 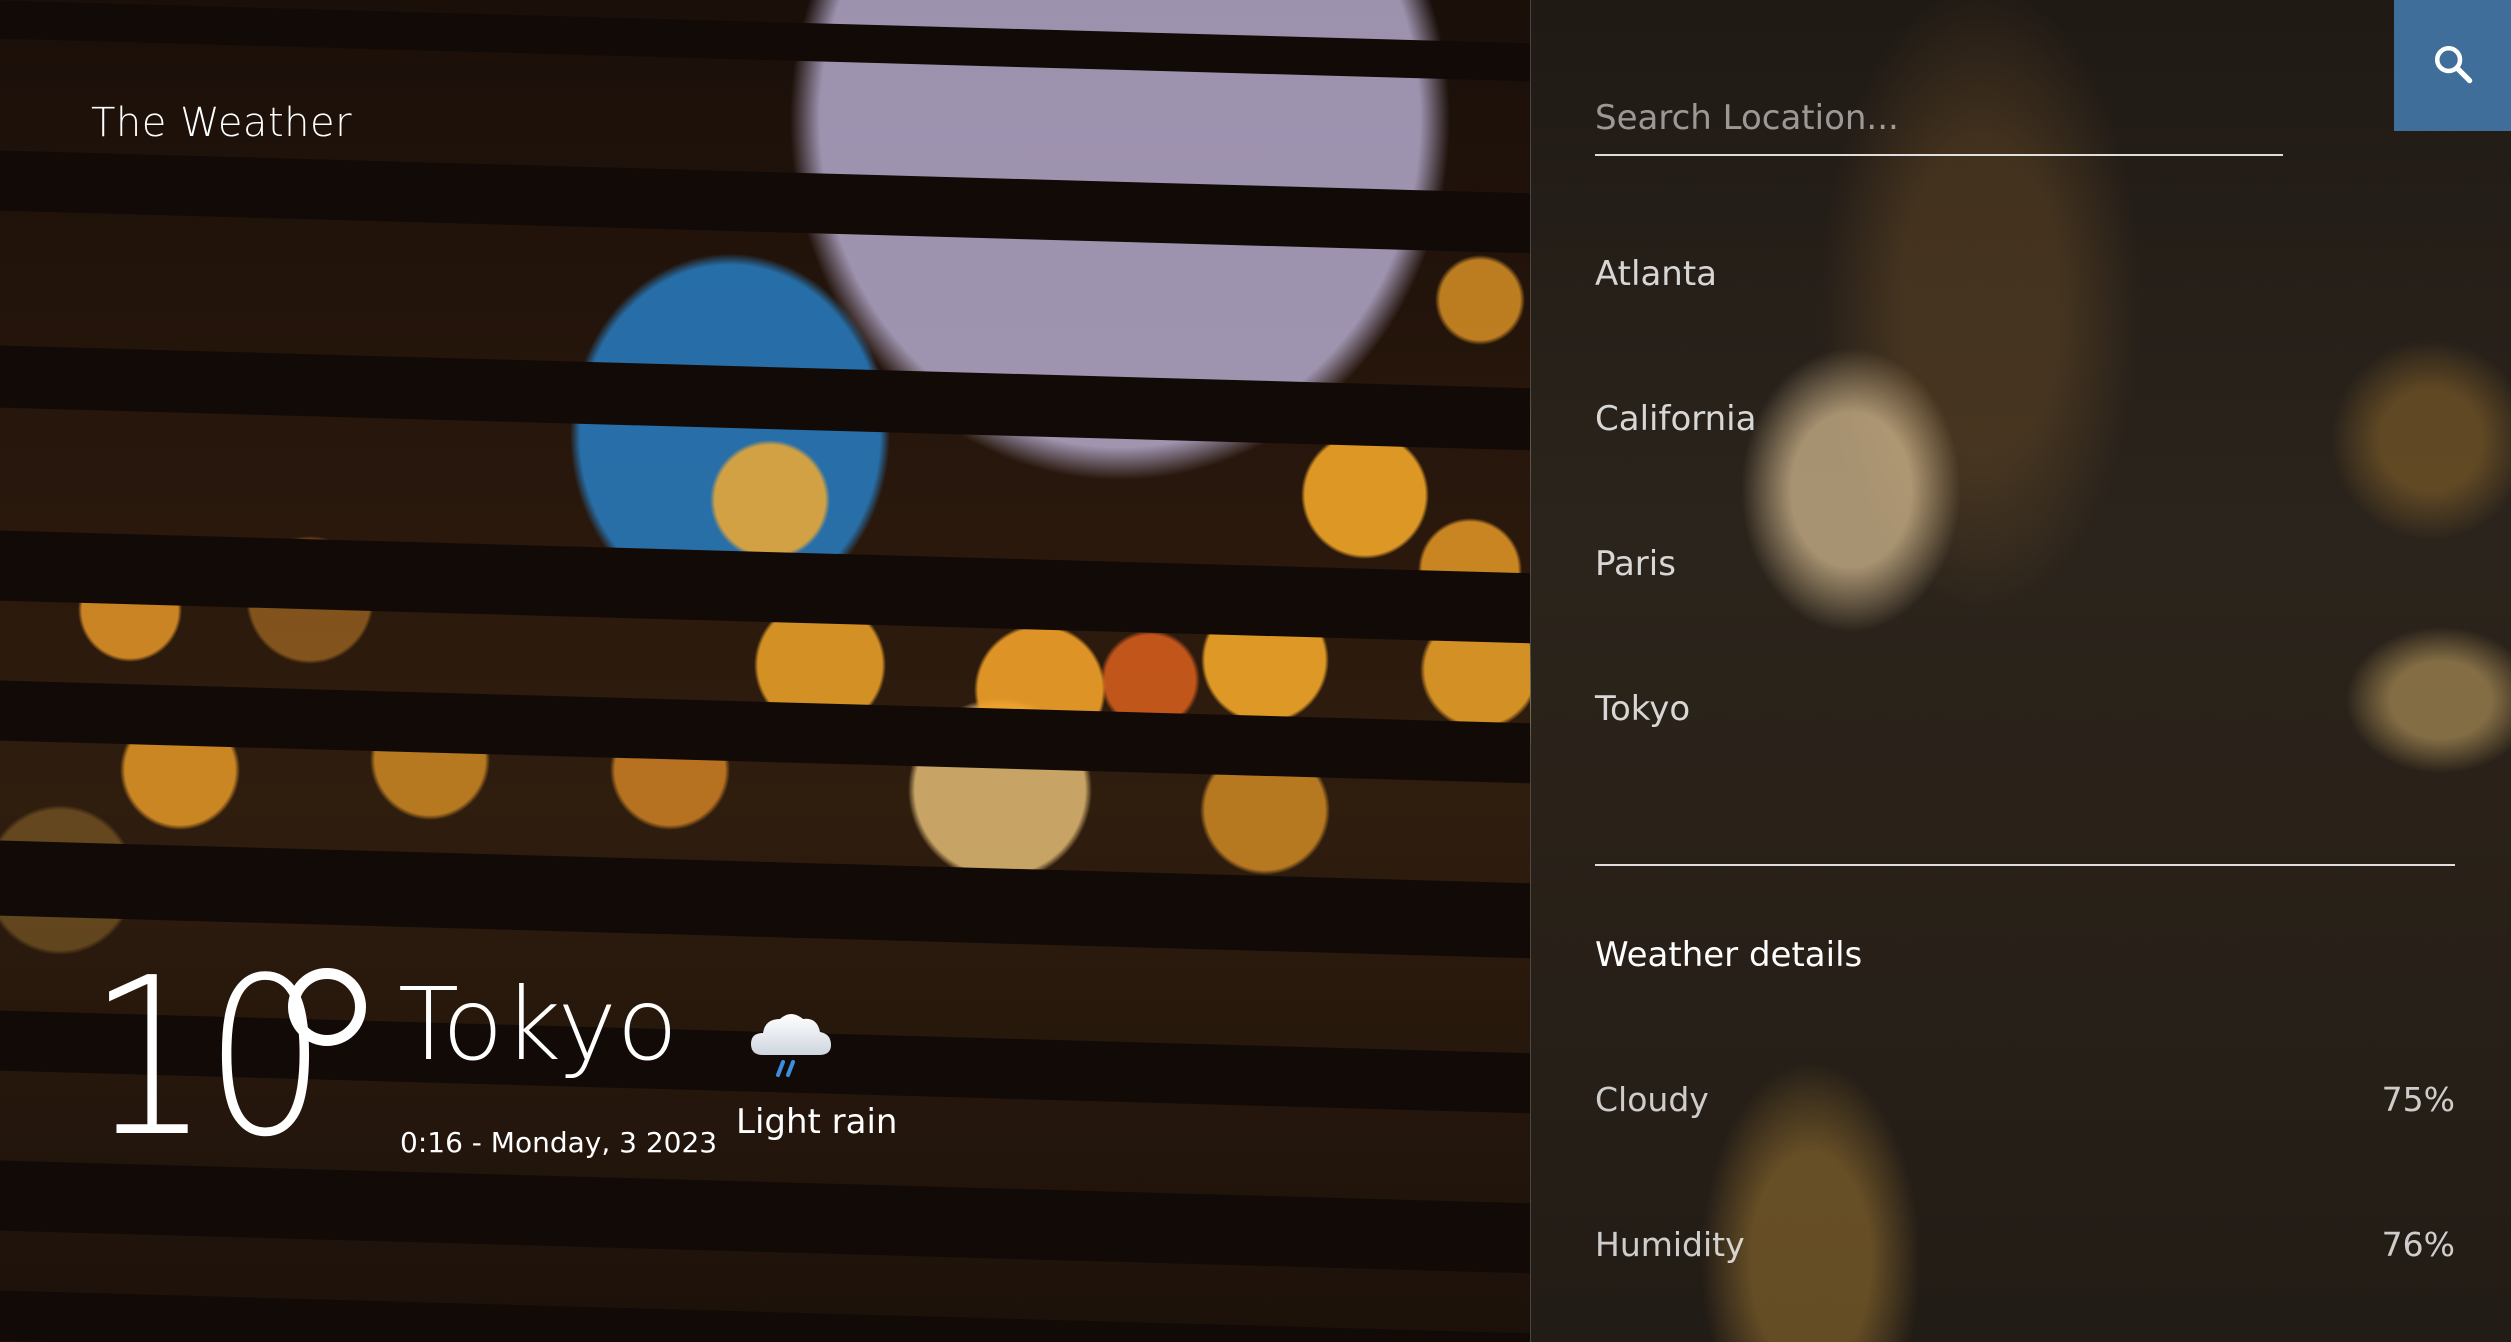 What do you see at coordinates (817, 1122) in the screenshot?
I see `condition-label: Light rain` at bounding box center [817, 1122].